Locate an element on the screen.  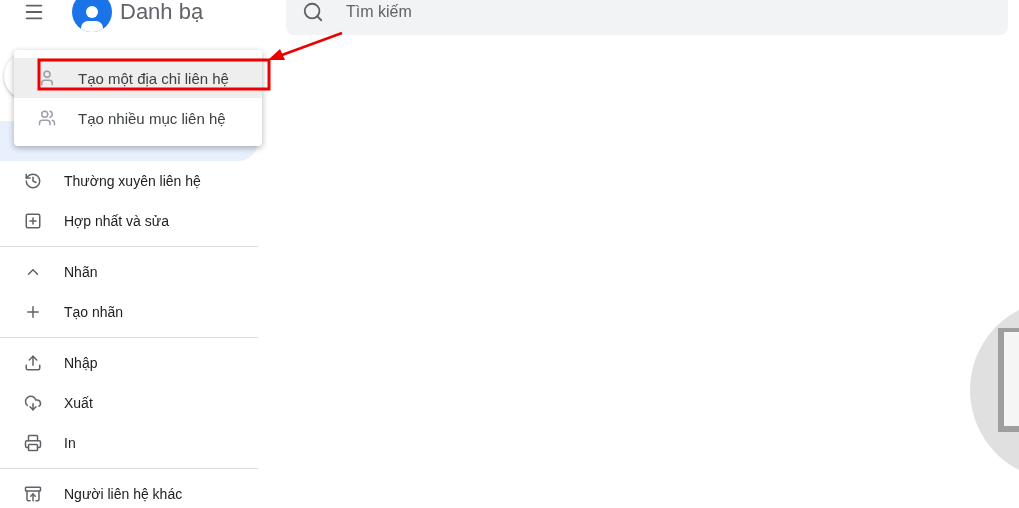
menu-item: Tạo nhiều mục liên hệ is located at coordinates (138, 118).